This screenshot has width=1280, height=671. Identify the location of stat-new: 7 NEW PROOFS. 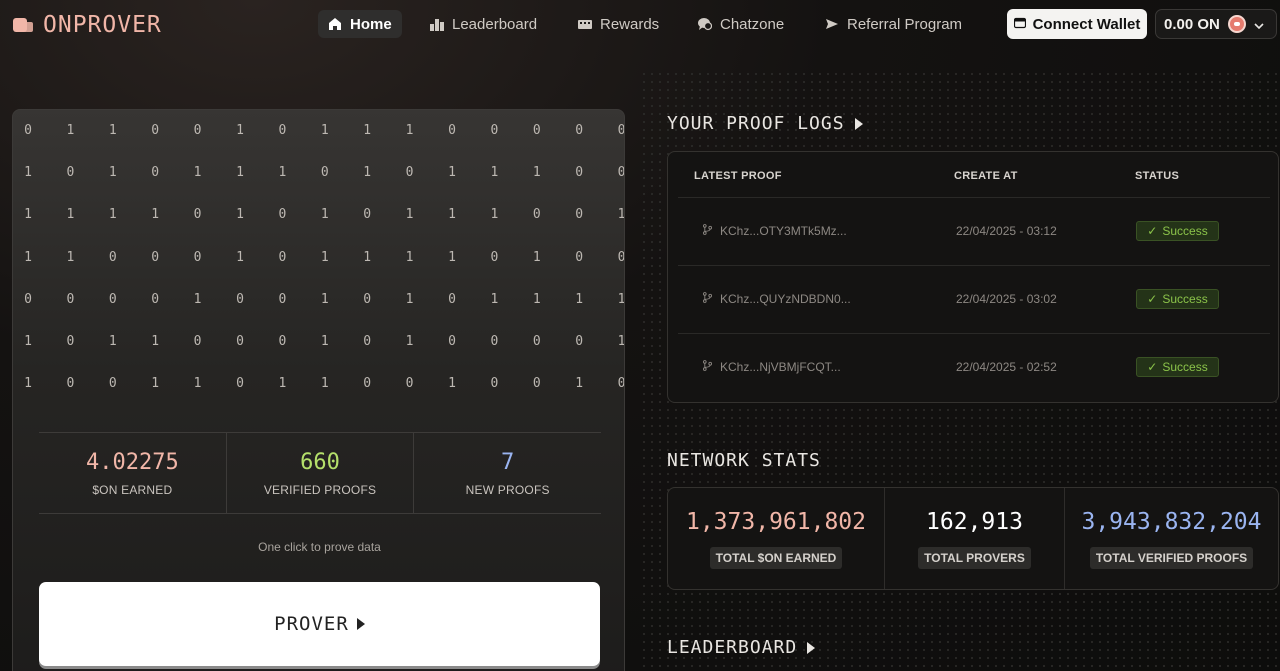
(507, 473).